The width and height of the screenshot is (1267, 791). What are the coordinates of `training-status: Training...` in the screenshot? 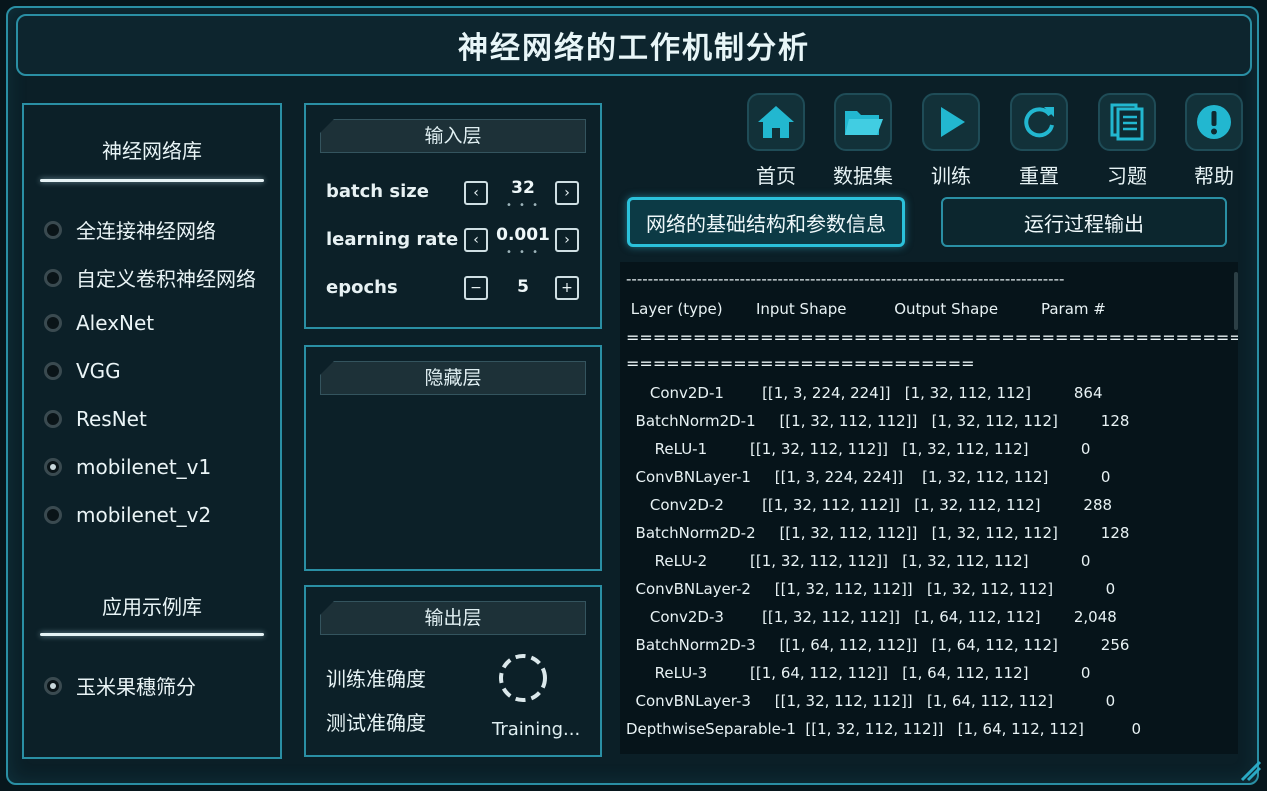 It's located at (536, 729).